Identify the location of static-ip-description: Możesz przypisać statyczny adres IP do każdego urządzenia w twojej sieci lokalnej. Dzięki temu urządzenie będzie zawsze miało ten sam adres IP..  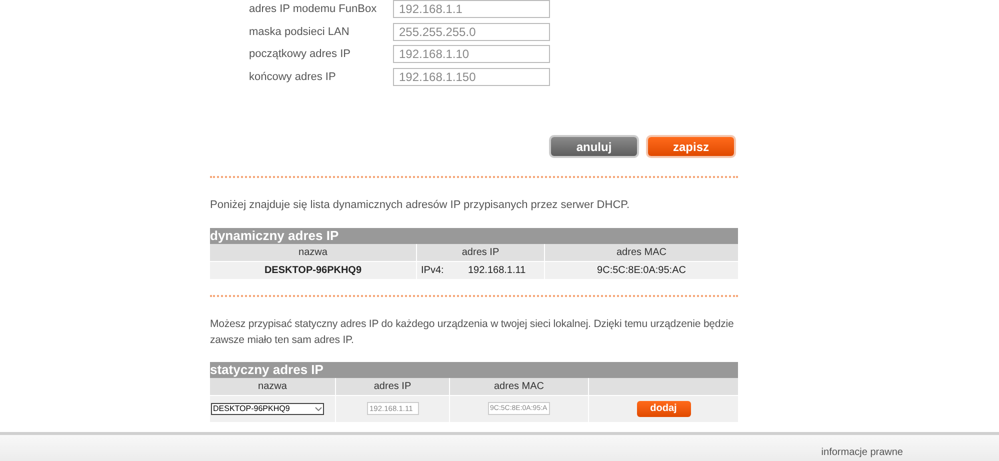
(472, 332).